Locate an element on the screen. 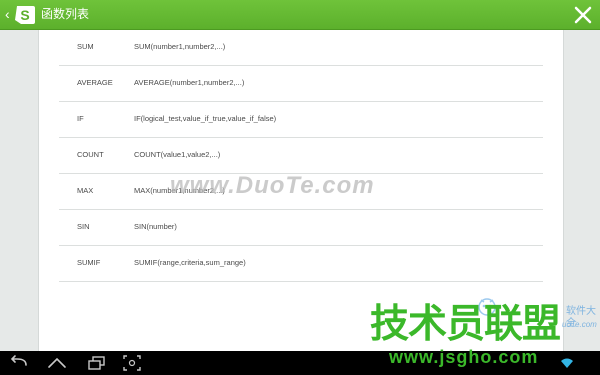 This screenshot has height=375, width=600. site-logo-watermark: 技术员联盟 is located at coordinates (465, 324).